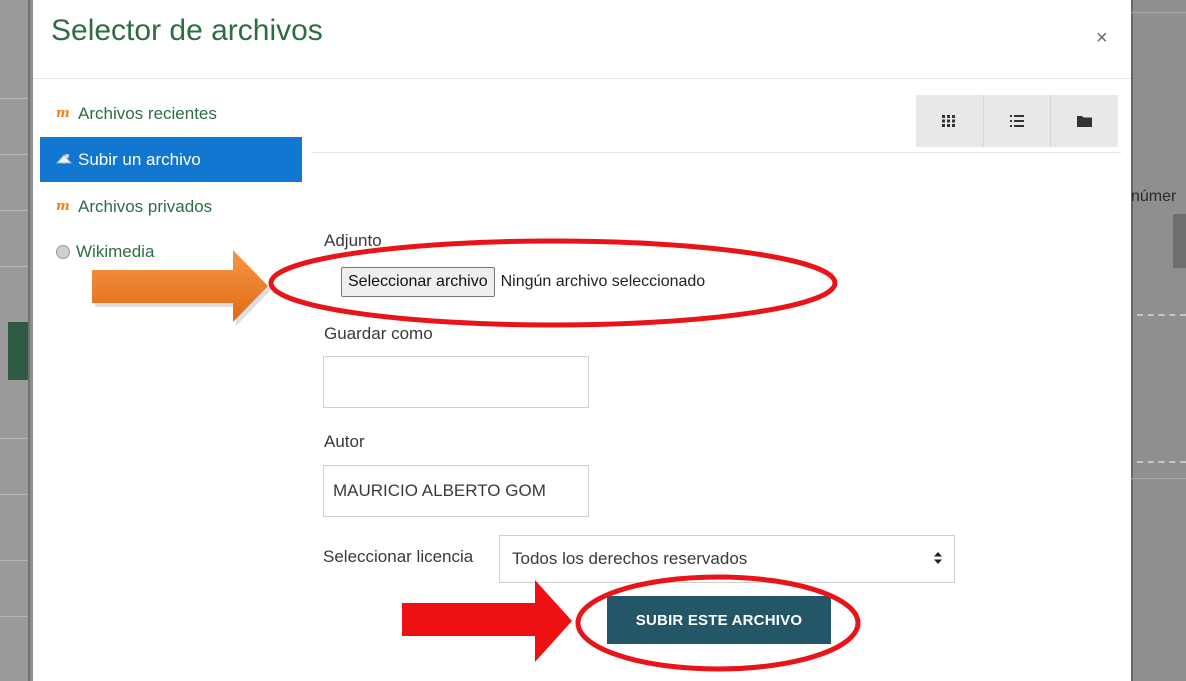  I want to click on grid-view-button, so click(950, 121).